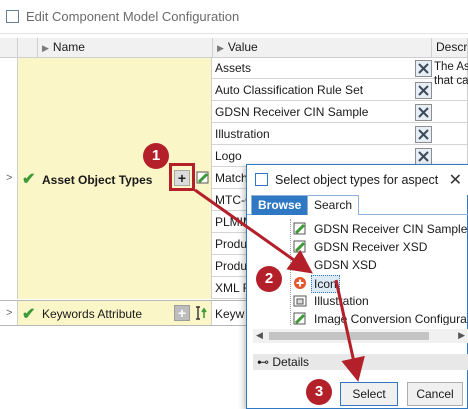 This screenshot has height=409, width=468. I want to click on value-text: Keyw, so click(230, 314).